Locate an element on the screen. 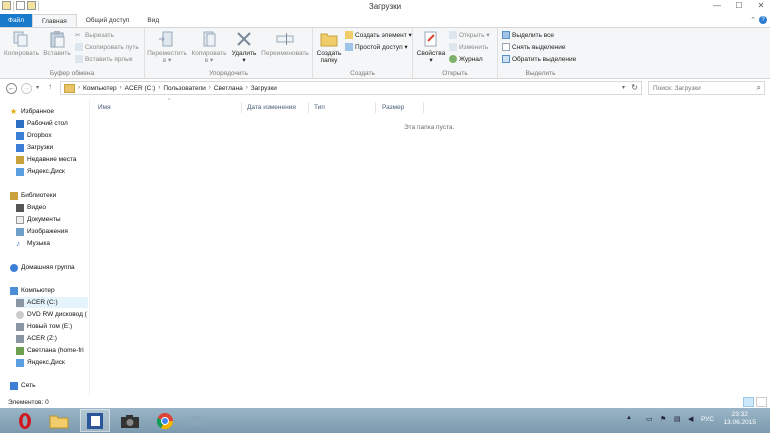 Image resolution: width=770 pixels, height=433 pixels. battery-icon: ▭ is located at coordinates (649, 419).